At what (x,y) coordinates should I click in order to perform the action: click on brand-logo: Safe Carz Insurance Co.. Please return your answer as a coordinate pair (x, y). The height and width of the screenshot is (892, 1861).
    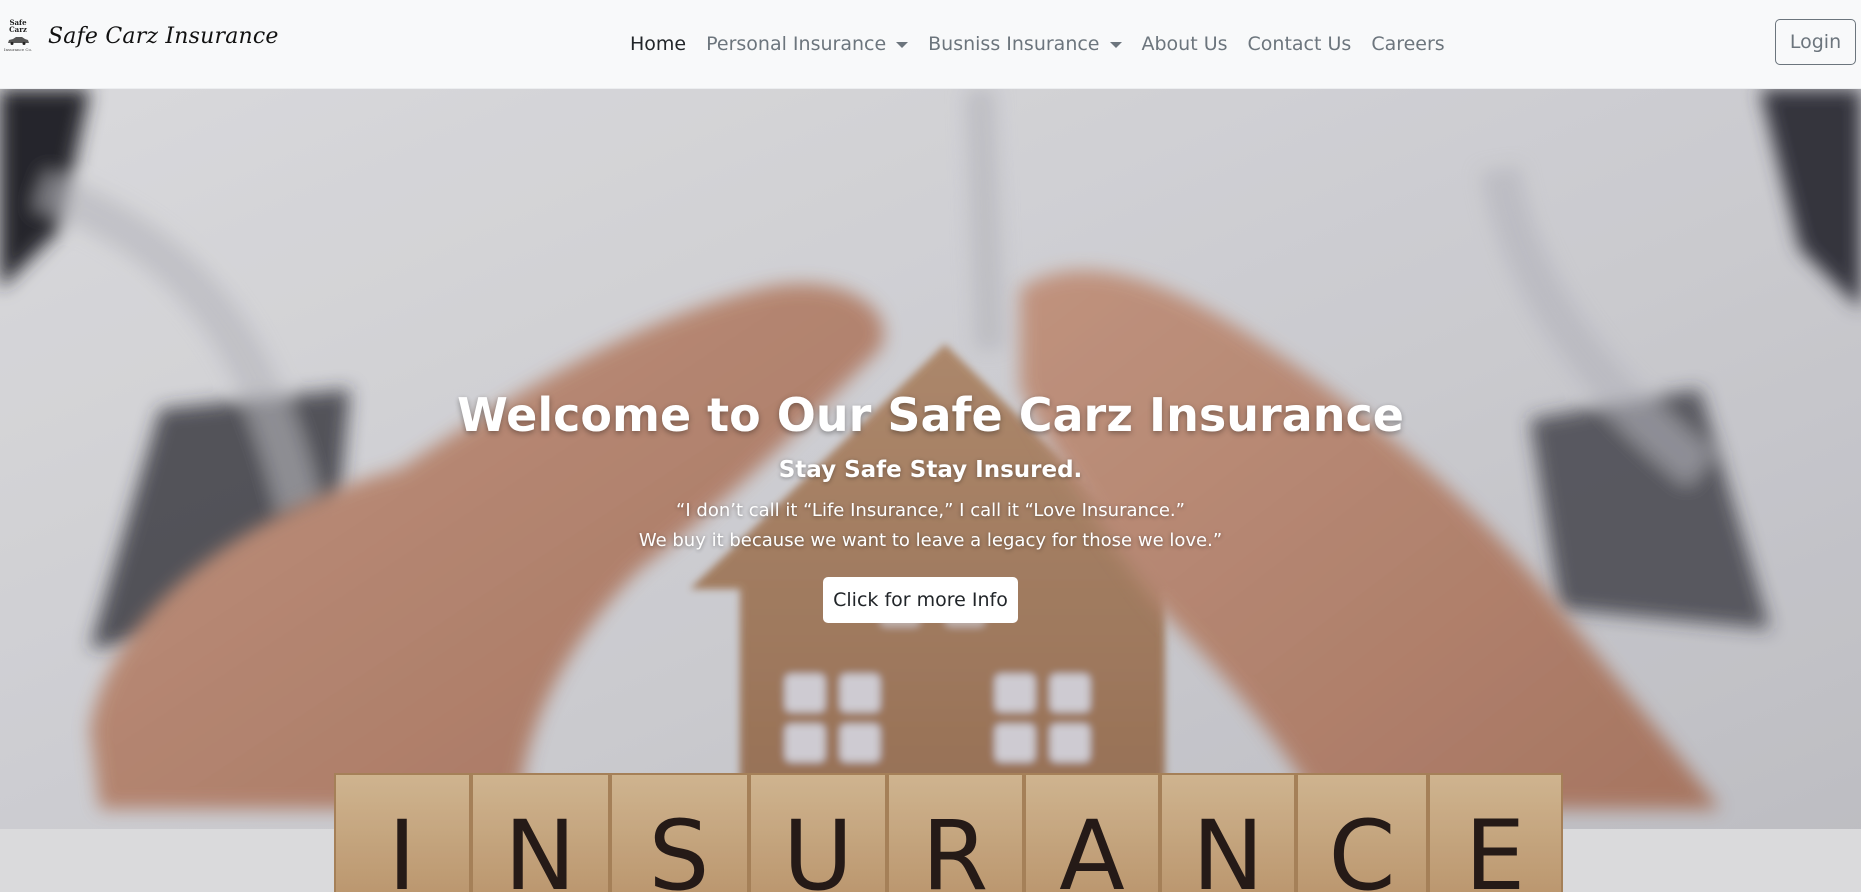
    Looking at the image, I should click on (18, 37).